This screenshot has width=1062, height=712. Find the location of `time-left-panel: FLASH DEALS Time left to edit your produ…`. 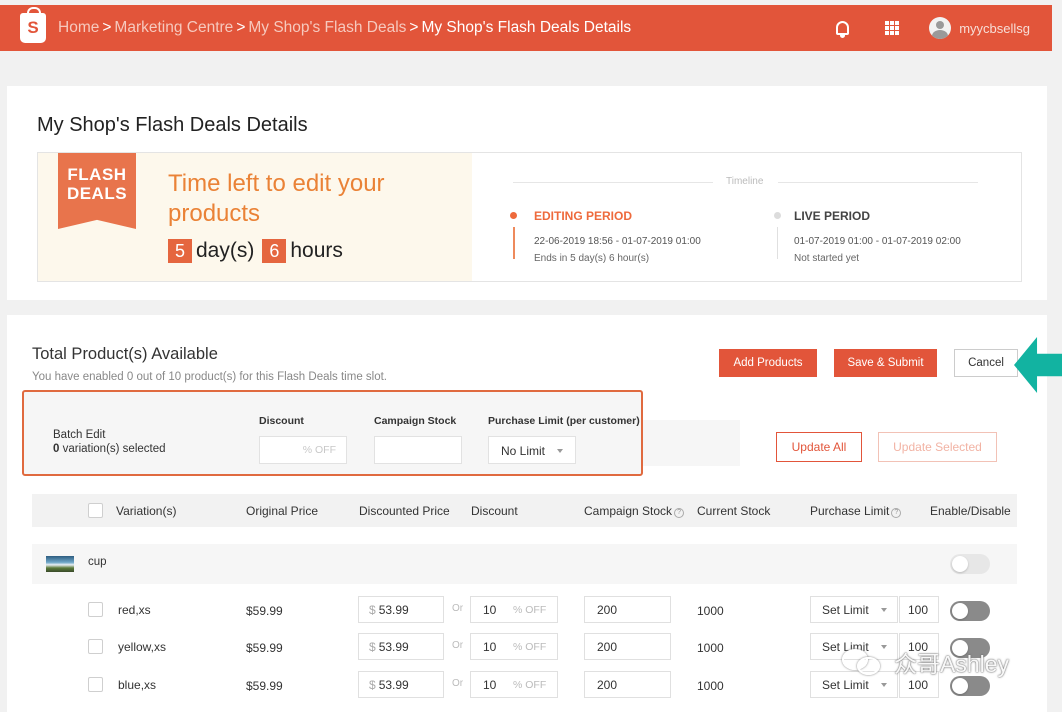

time-left-panel: FLASH DEALS Time left to edit your produ… is located at coordinates (255, 217).